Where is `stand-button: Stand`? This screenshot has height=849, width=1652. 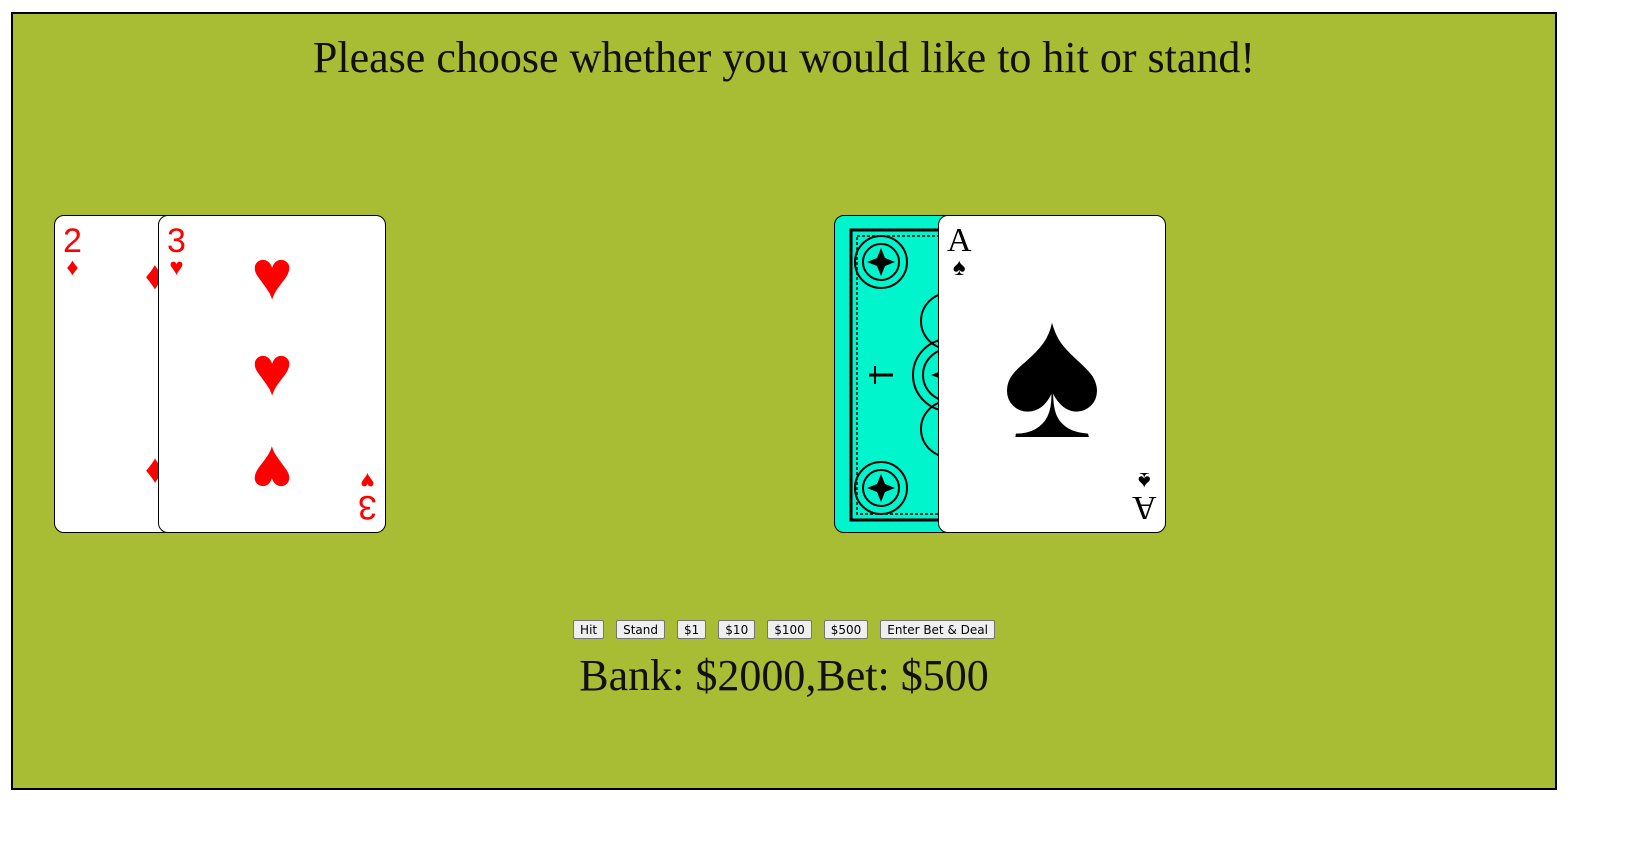
stand-button: Stand is located at coordinates (641, 629).